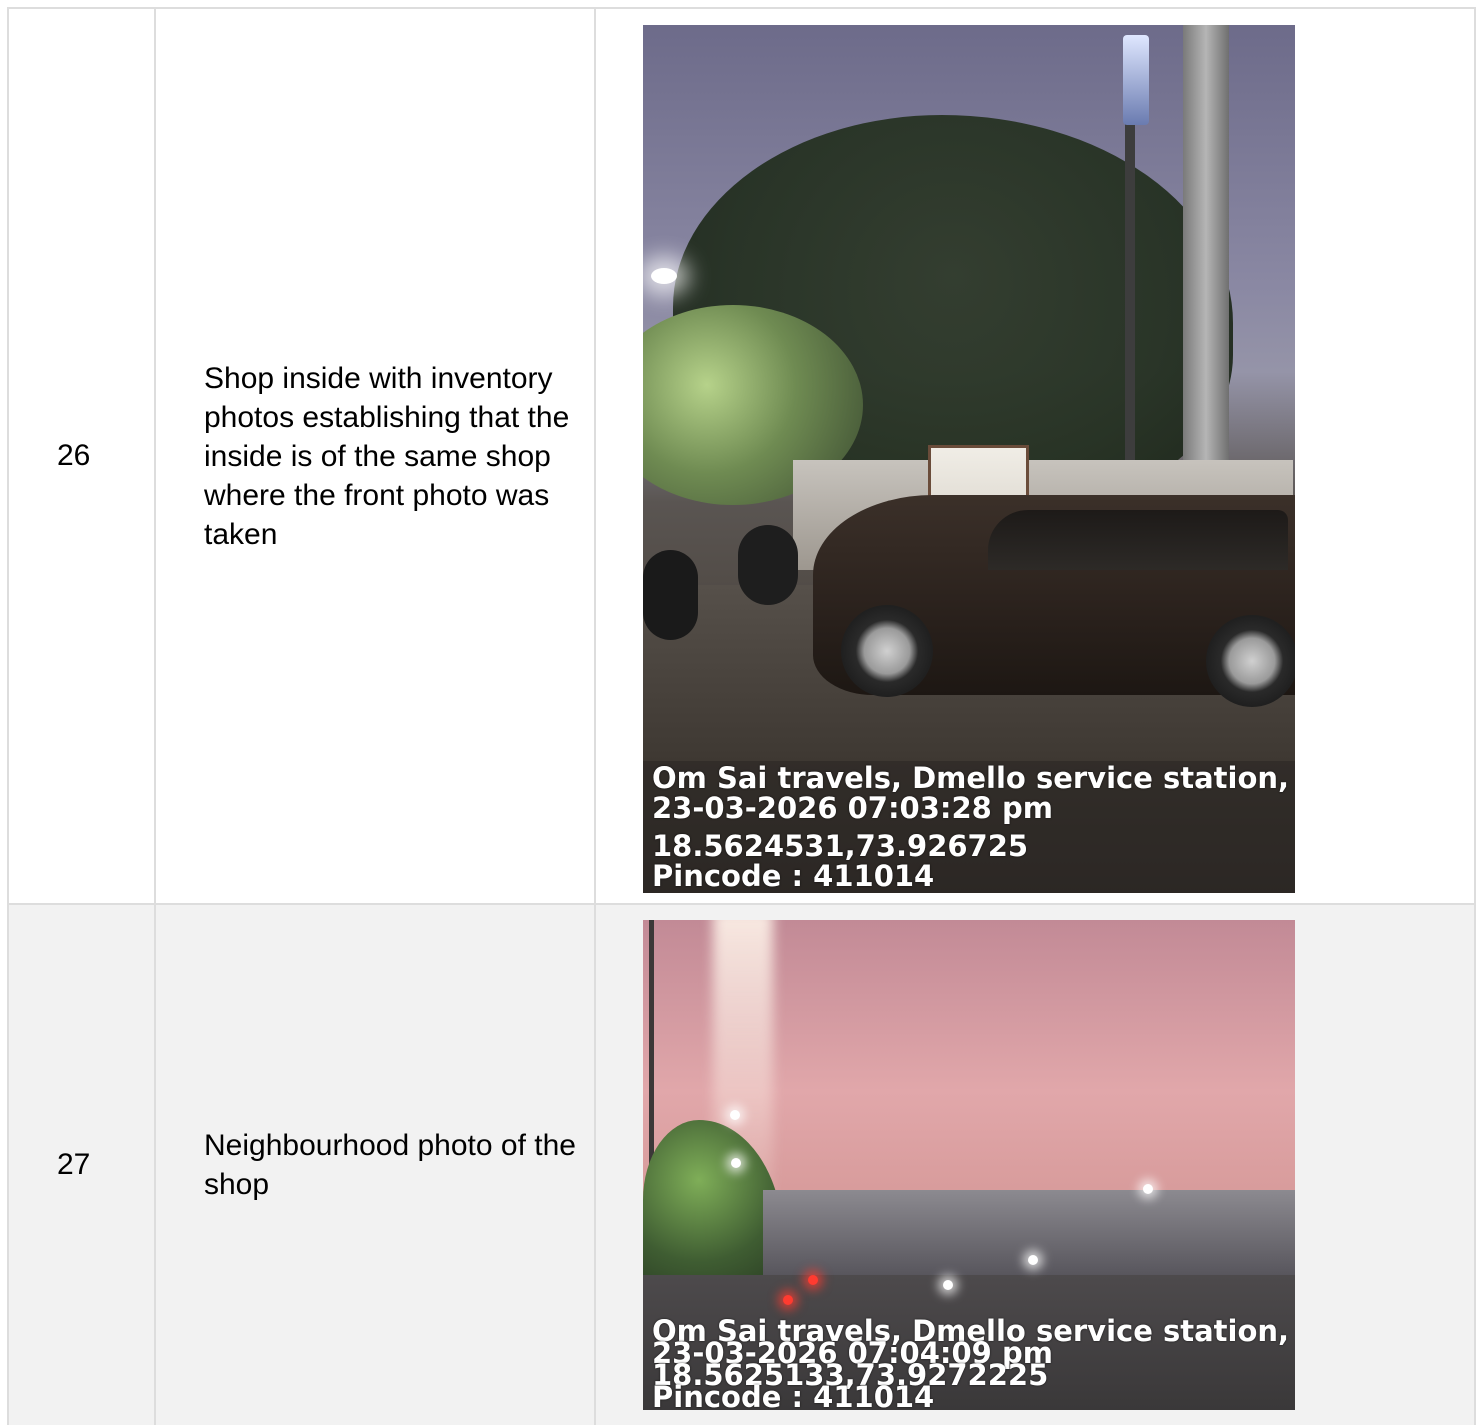 The height and width of the screenshot is (1425, 1482). What do you see at coordinates (1206, 260) in the screenshot?
I see `photo-pole` at bounding box center [1206, 260].